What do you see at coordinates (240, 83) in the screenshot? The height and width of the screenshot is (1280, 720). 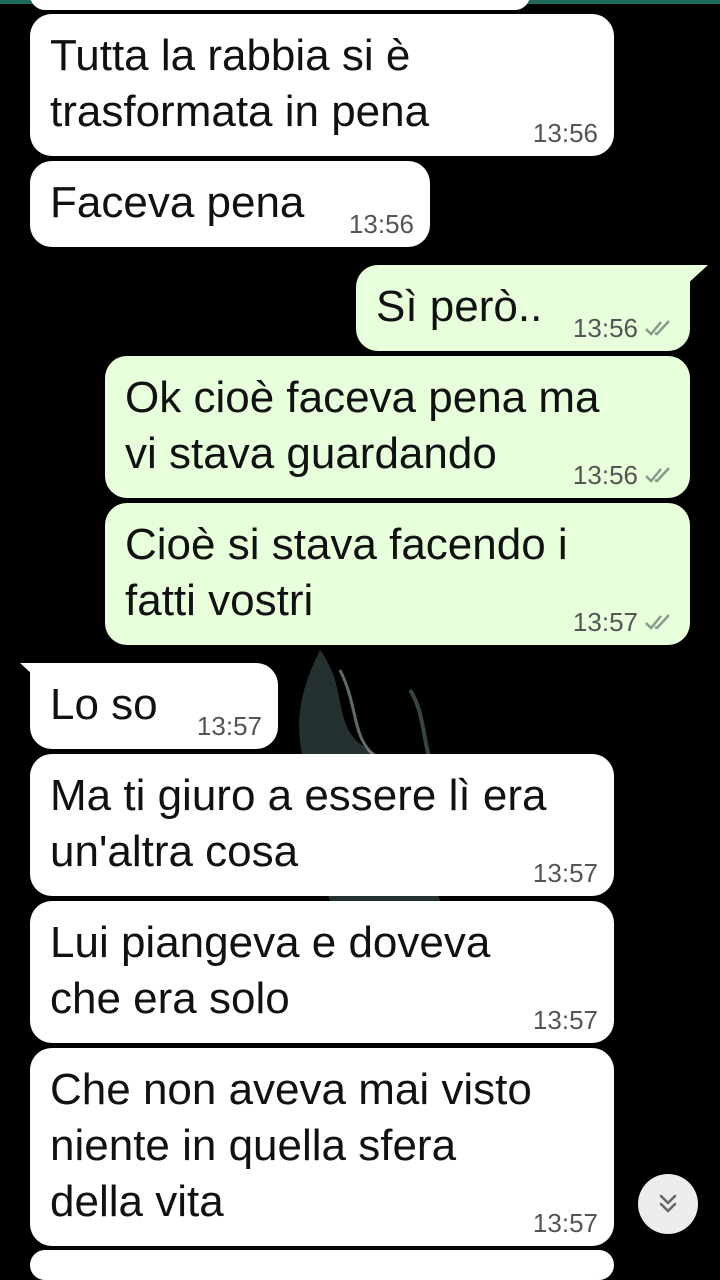 I see `message-text: Tutta la rabbia si è trasformata in pena` at bounding box center [240, 83].